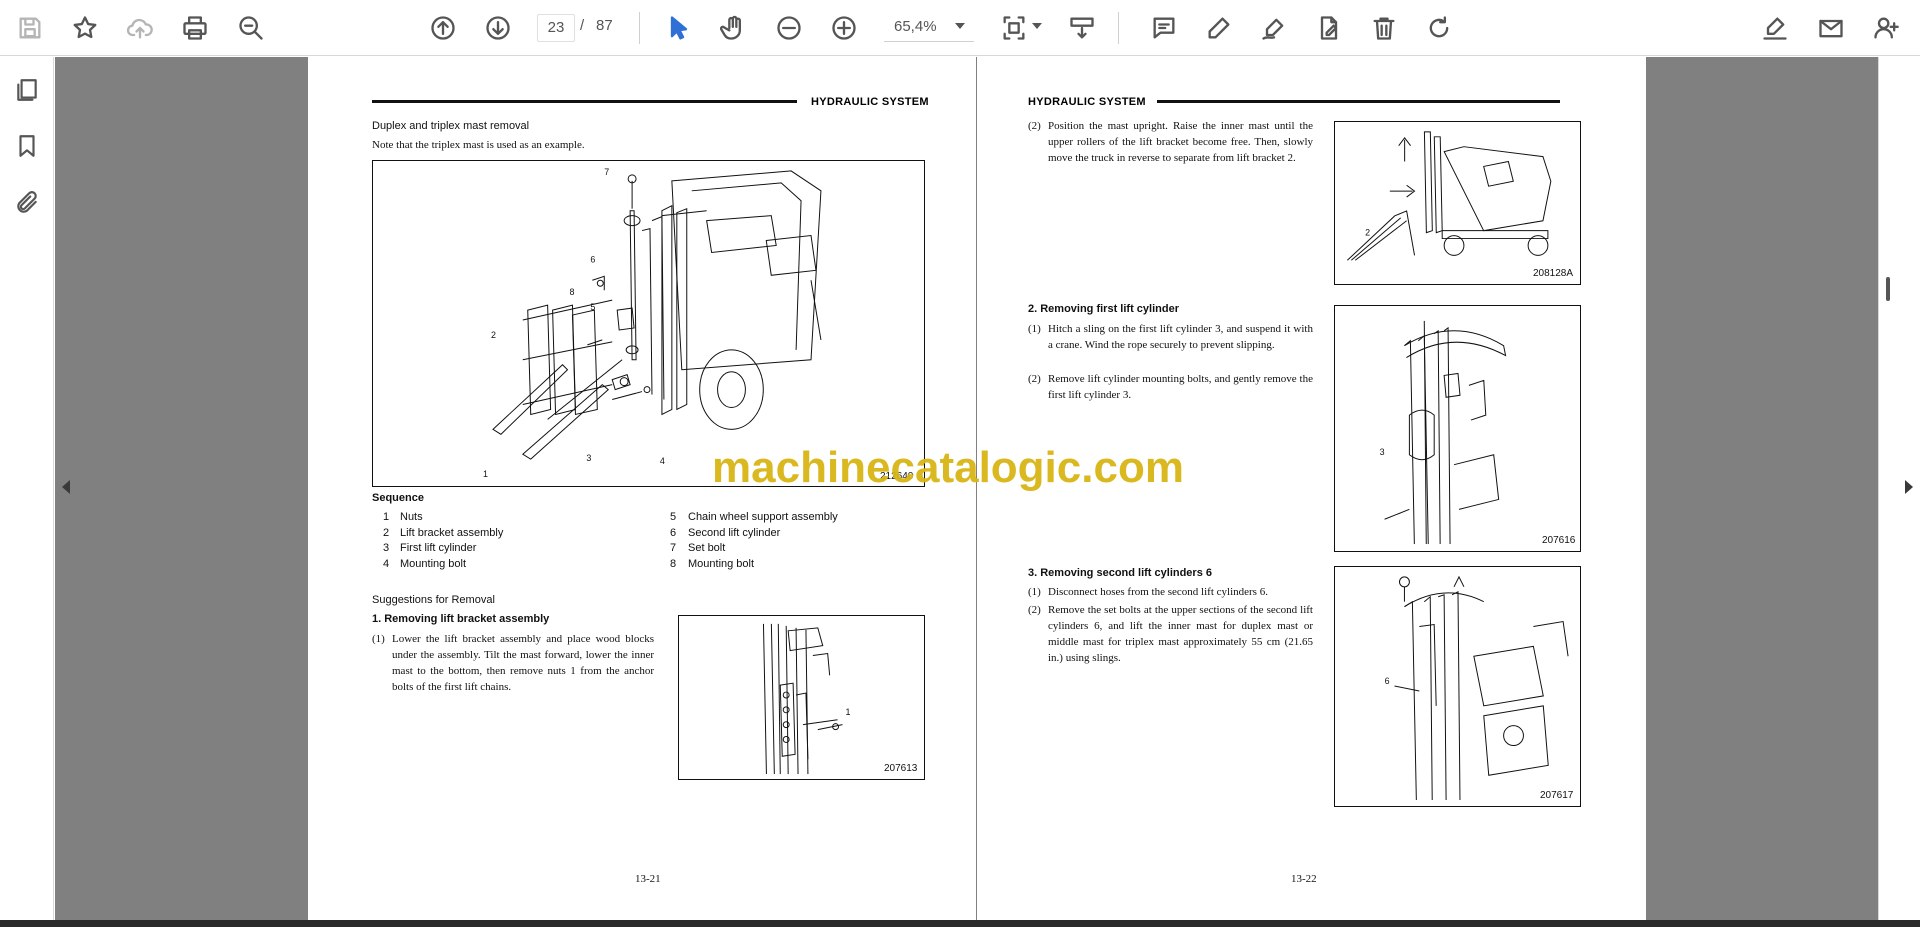 The width and height of the screenshot is (1920, 927). Describe the element at coordinates (1443, 432) in the screenshot. I see `first-lift-cylinder-drawing: 3` at that location.